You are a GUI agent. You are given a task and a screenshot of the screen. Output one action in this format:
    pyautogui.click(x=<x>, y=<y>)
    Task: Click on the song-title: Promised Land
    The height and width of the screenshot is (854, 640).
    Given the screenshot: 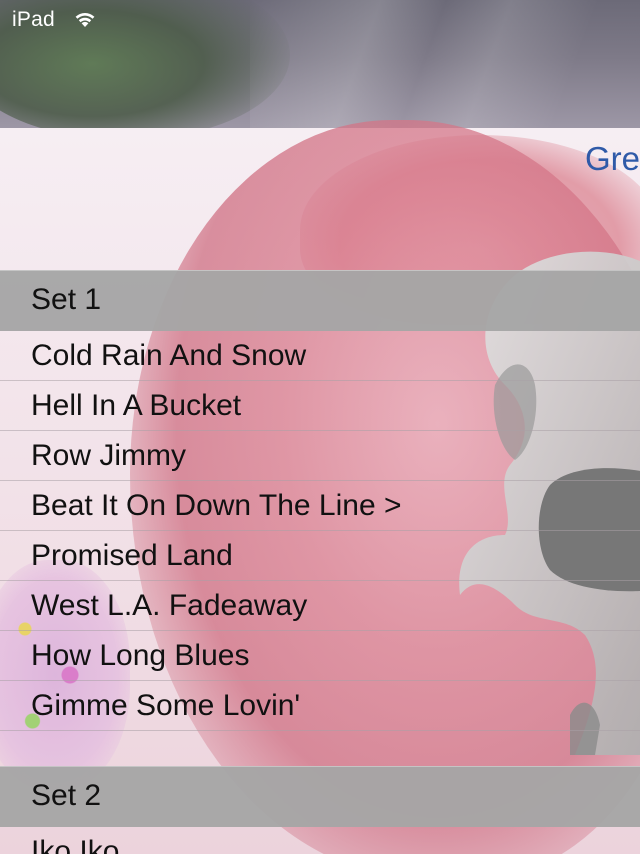 What is the action you would take?
    pyautogui.click(x=132, y=555)
    